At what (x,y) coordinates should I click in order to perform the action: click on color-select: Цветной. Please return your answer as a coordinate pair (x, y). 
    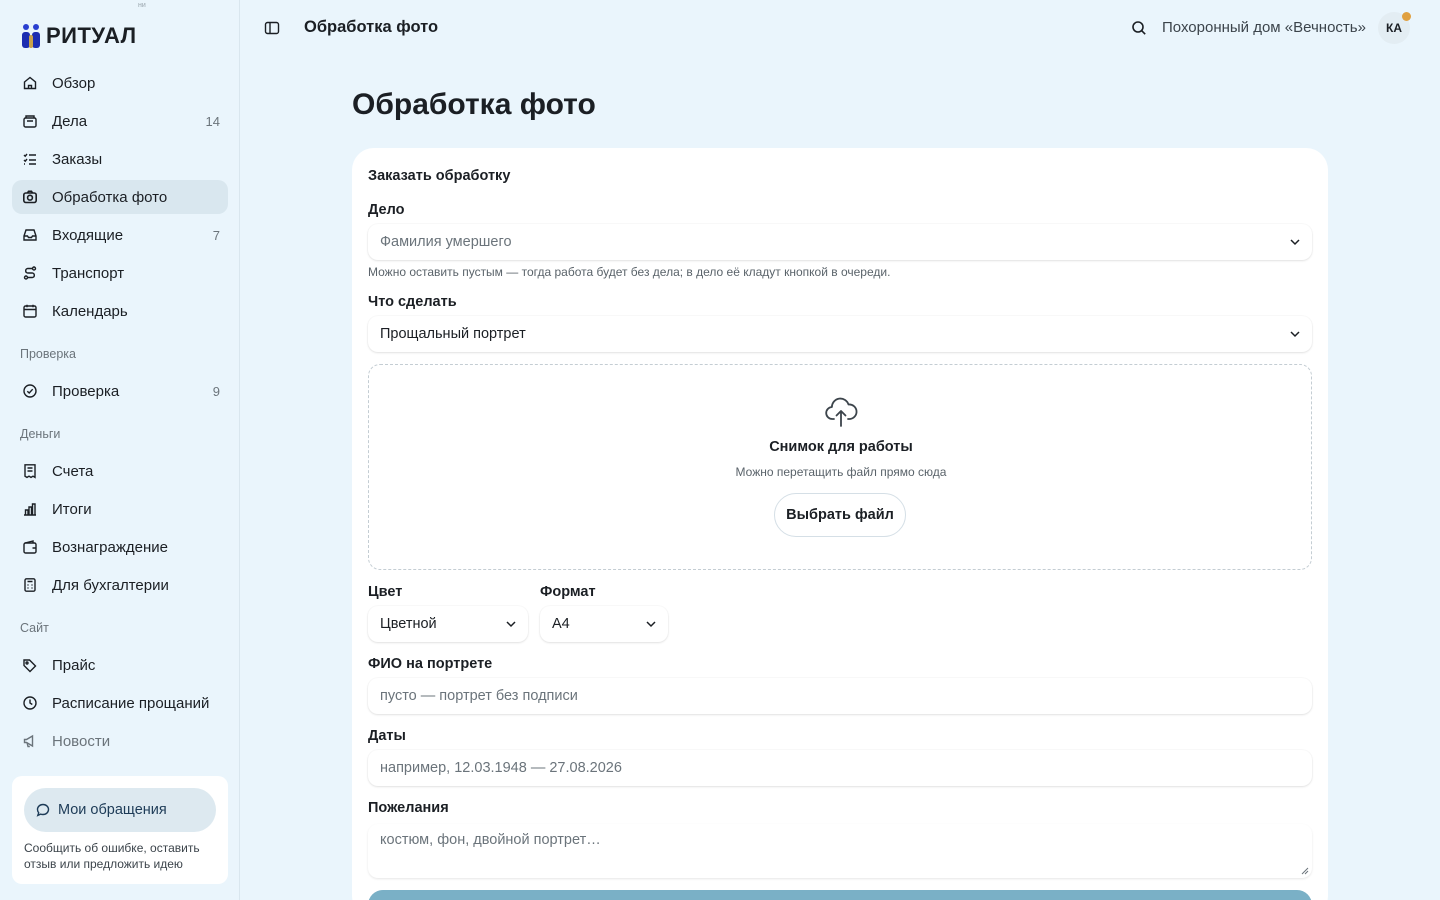
    Looking at the image, I should click on (448, 624).